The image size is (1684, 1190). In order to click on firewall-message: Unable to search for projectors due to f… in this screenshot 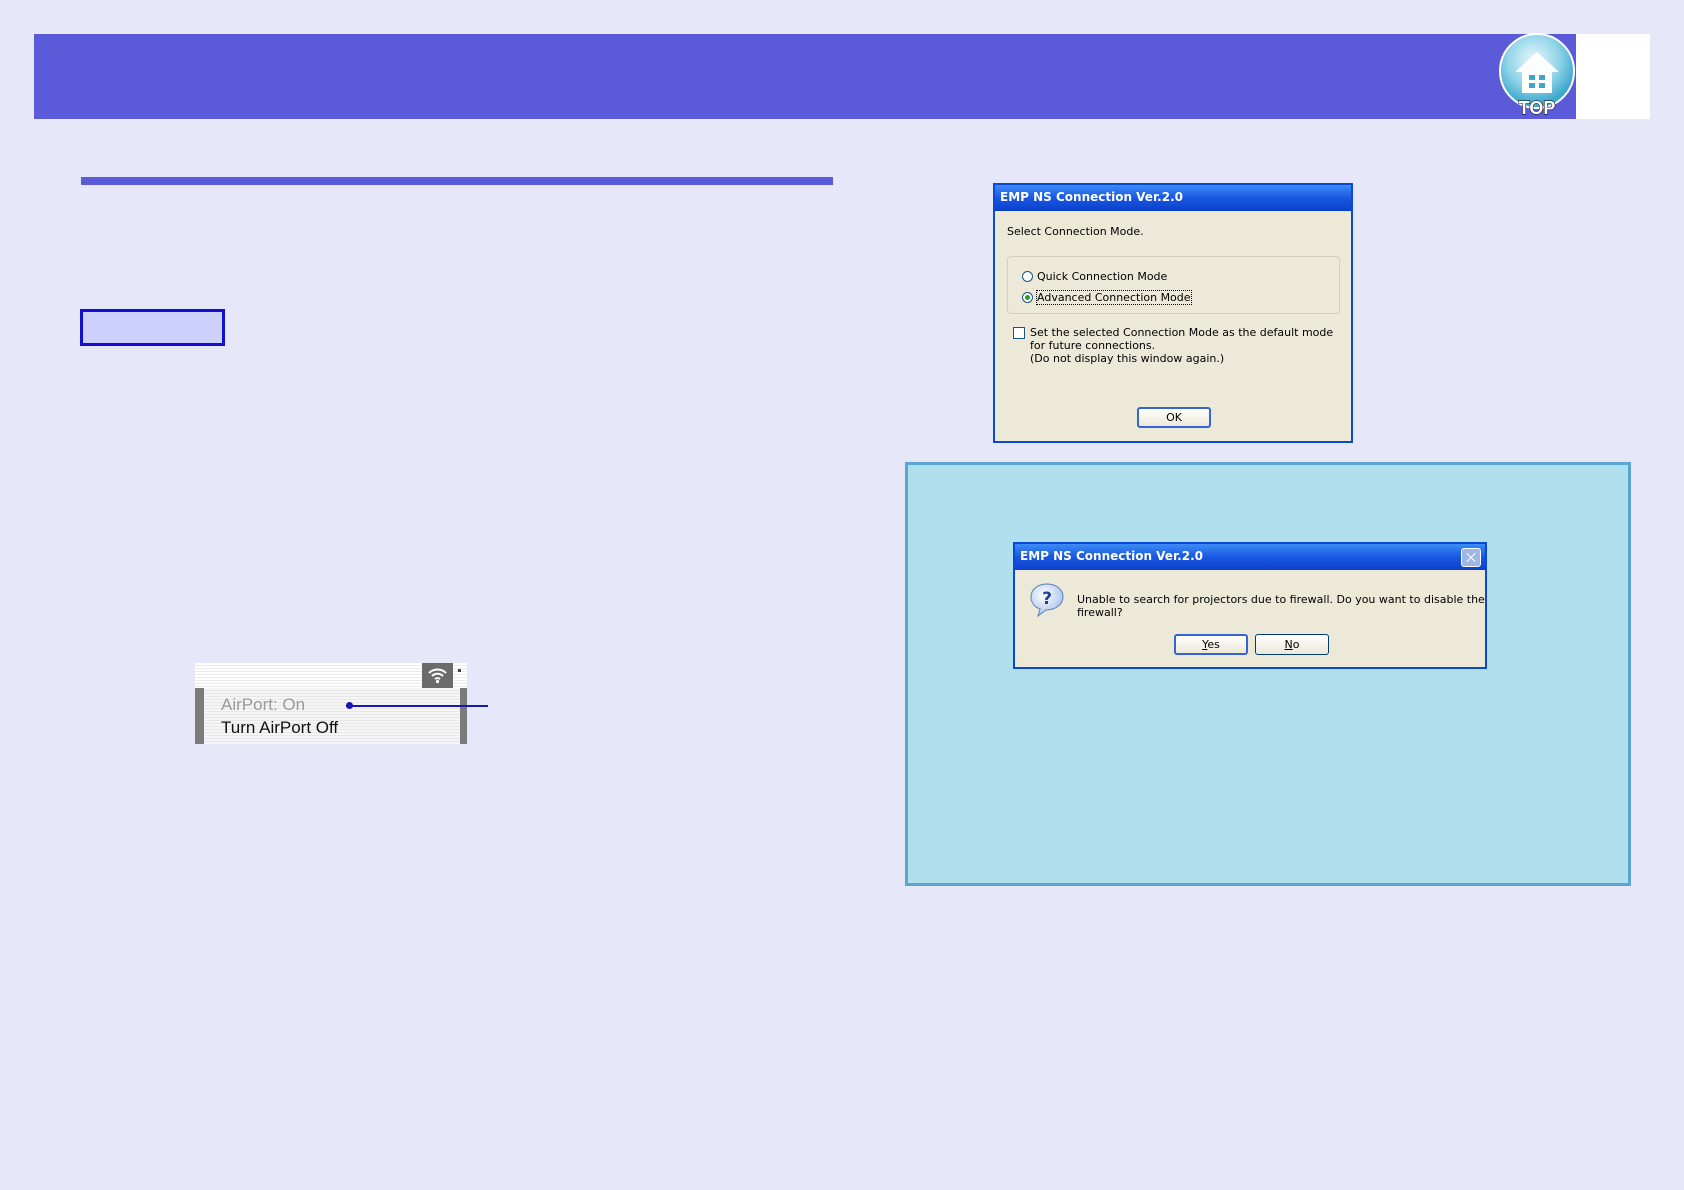, I will do `click(1281, 606)`.